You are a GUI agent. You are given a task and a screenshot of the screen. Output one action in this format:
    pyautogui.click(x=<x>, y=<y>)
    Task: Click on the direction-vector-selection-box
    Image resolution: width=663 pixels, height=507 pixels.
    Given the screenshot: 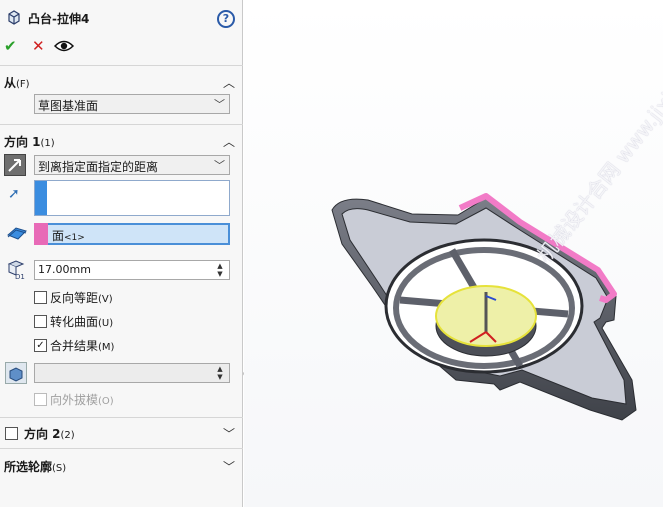 What is the action you would take?
    pyautogui.click(x=132, y=198)
    